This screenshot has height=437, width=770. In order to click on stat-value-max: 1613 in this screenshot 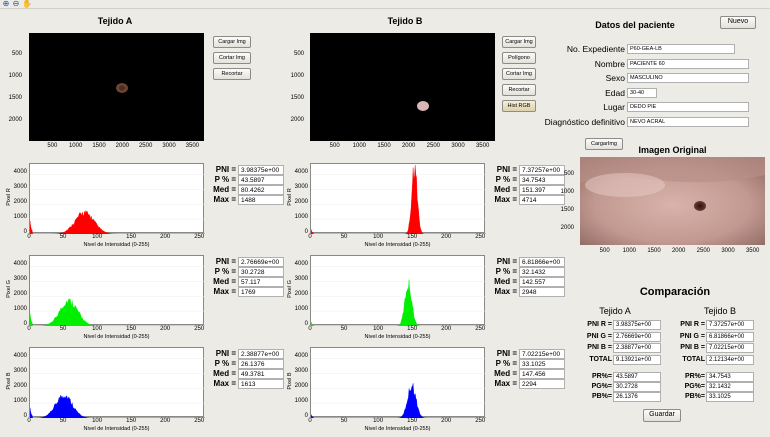, I will do `click(261, 384)`.